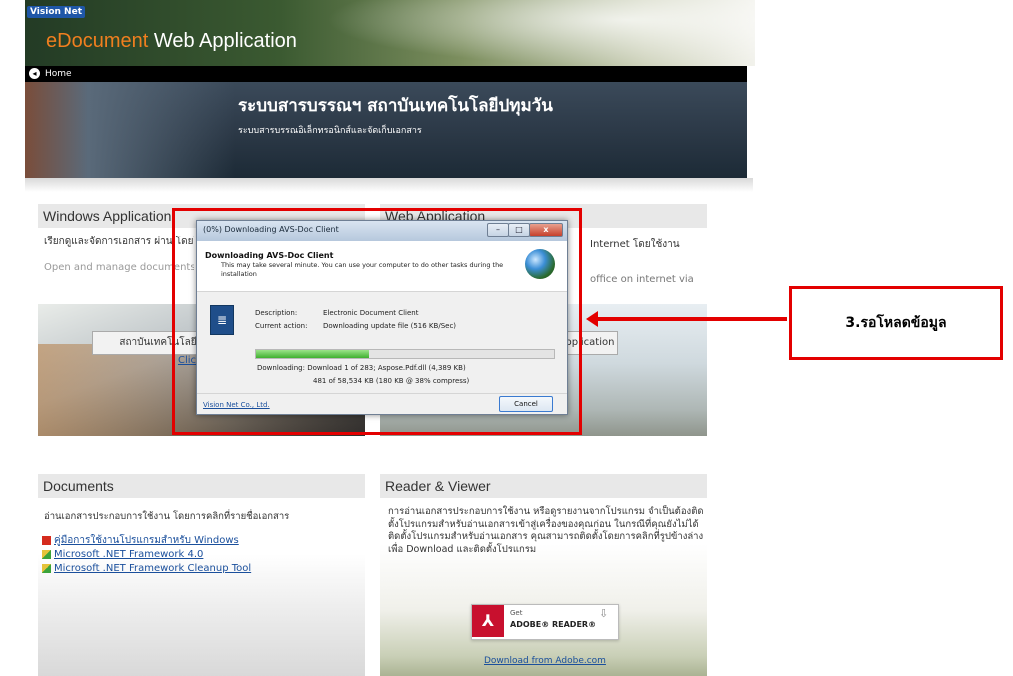 Image resolution: width=1013 pixels, height=676 pixels. Describe the element at coordinates (222, 41) in the screenshot. I see `app-title-rest: Web Application` at that location.